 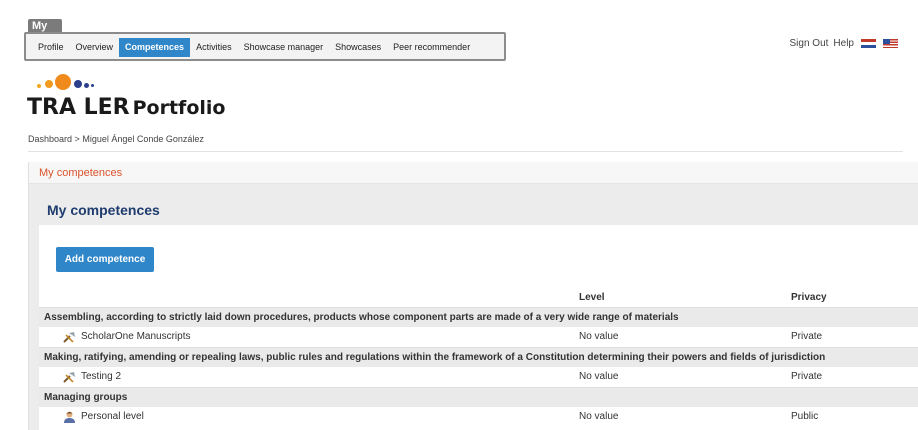 I want to click on trailer-logo: TRA LER Portfolio, so click(x=126, y=97).